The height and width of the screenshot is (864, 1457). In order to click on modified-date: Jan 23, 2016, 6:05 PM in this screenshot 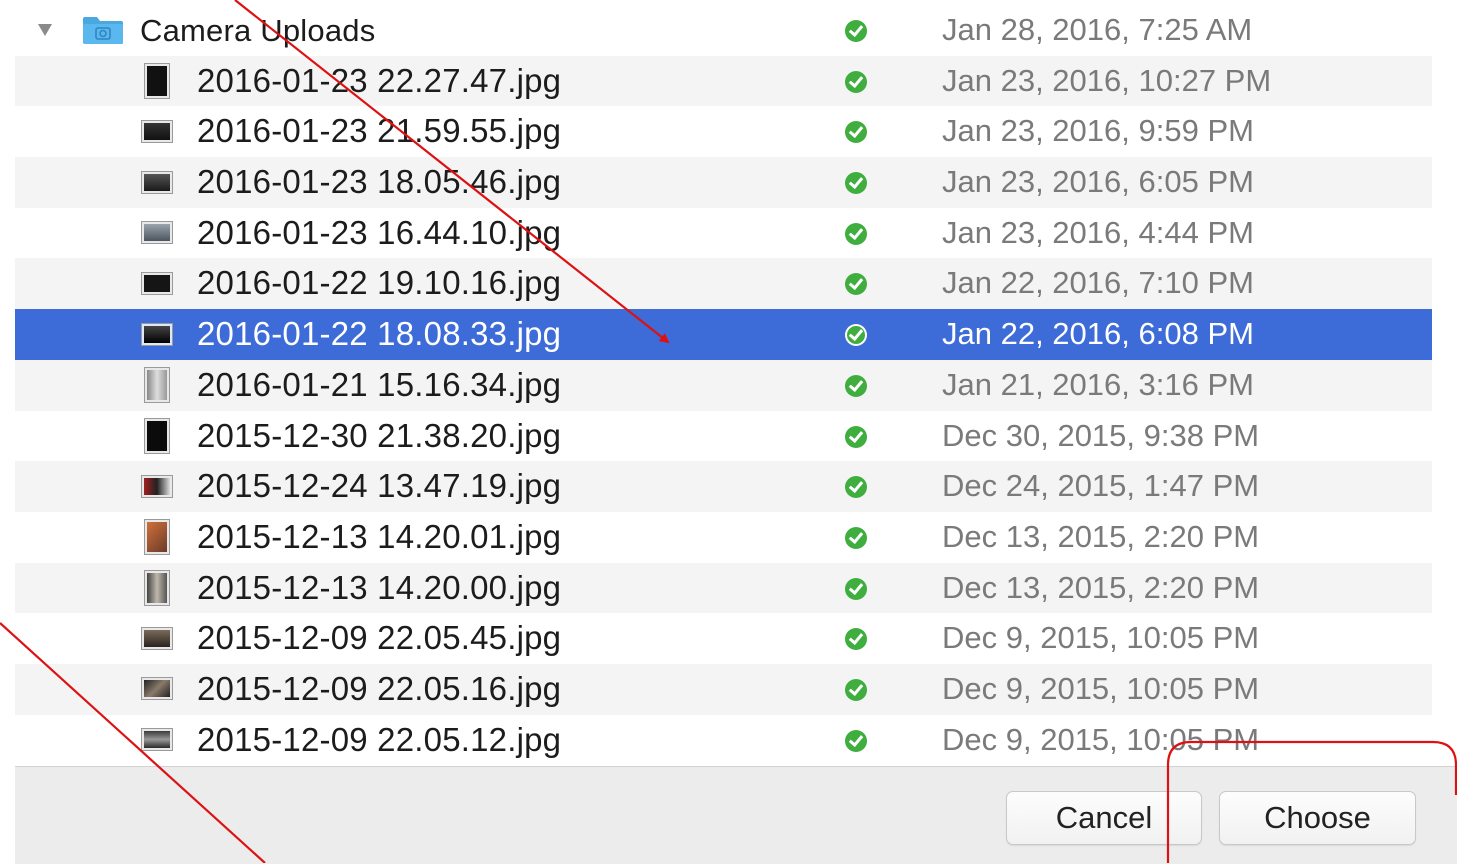, I will do `click(1098, 182)`.